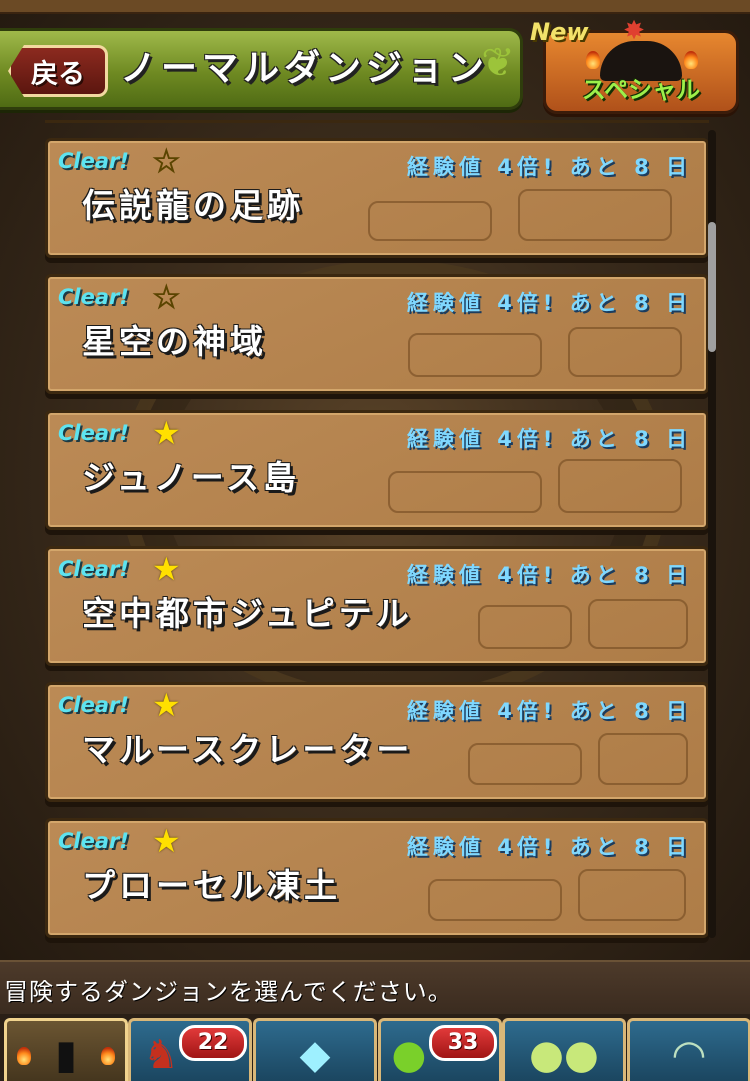  Describe the element at coordinates (161, 1055) in the screenshot. I see `dragon-icon: ♞` at that location.